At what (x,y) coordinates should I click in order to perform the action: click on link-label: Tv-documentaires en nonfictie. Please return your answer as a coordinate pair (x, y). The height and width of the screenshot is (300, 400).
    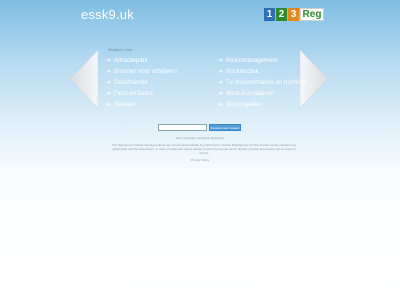
    Looking at the image, I should click on (266, 83).